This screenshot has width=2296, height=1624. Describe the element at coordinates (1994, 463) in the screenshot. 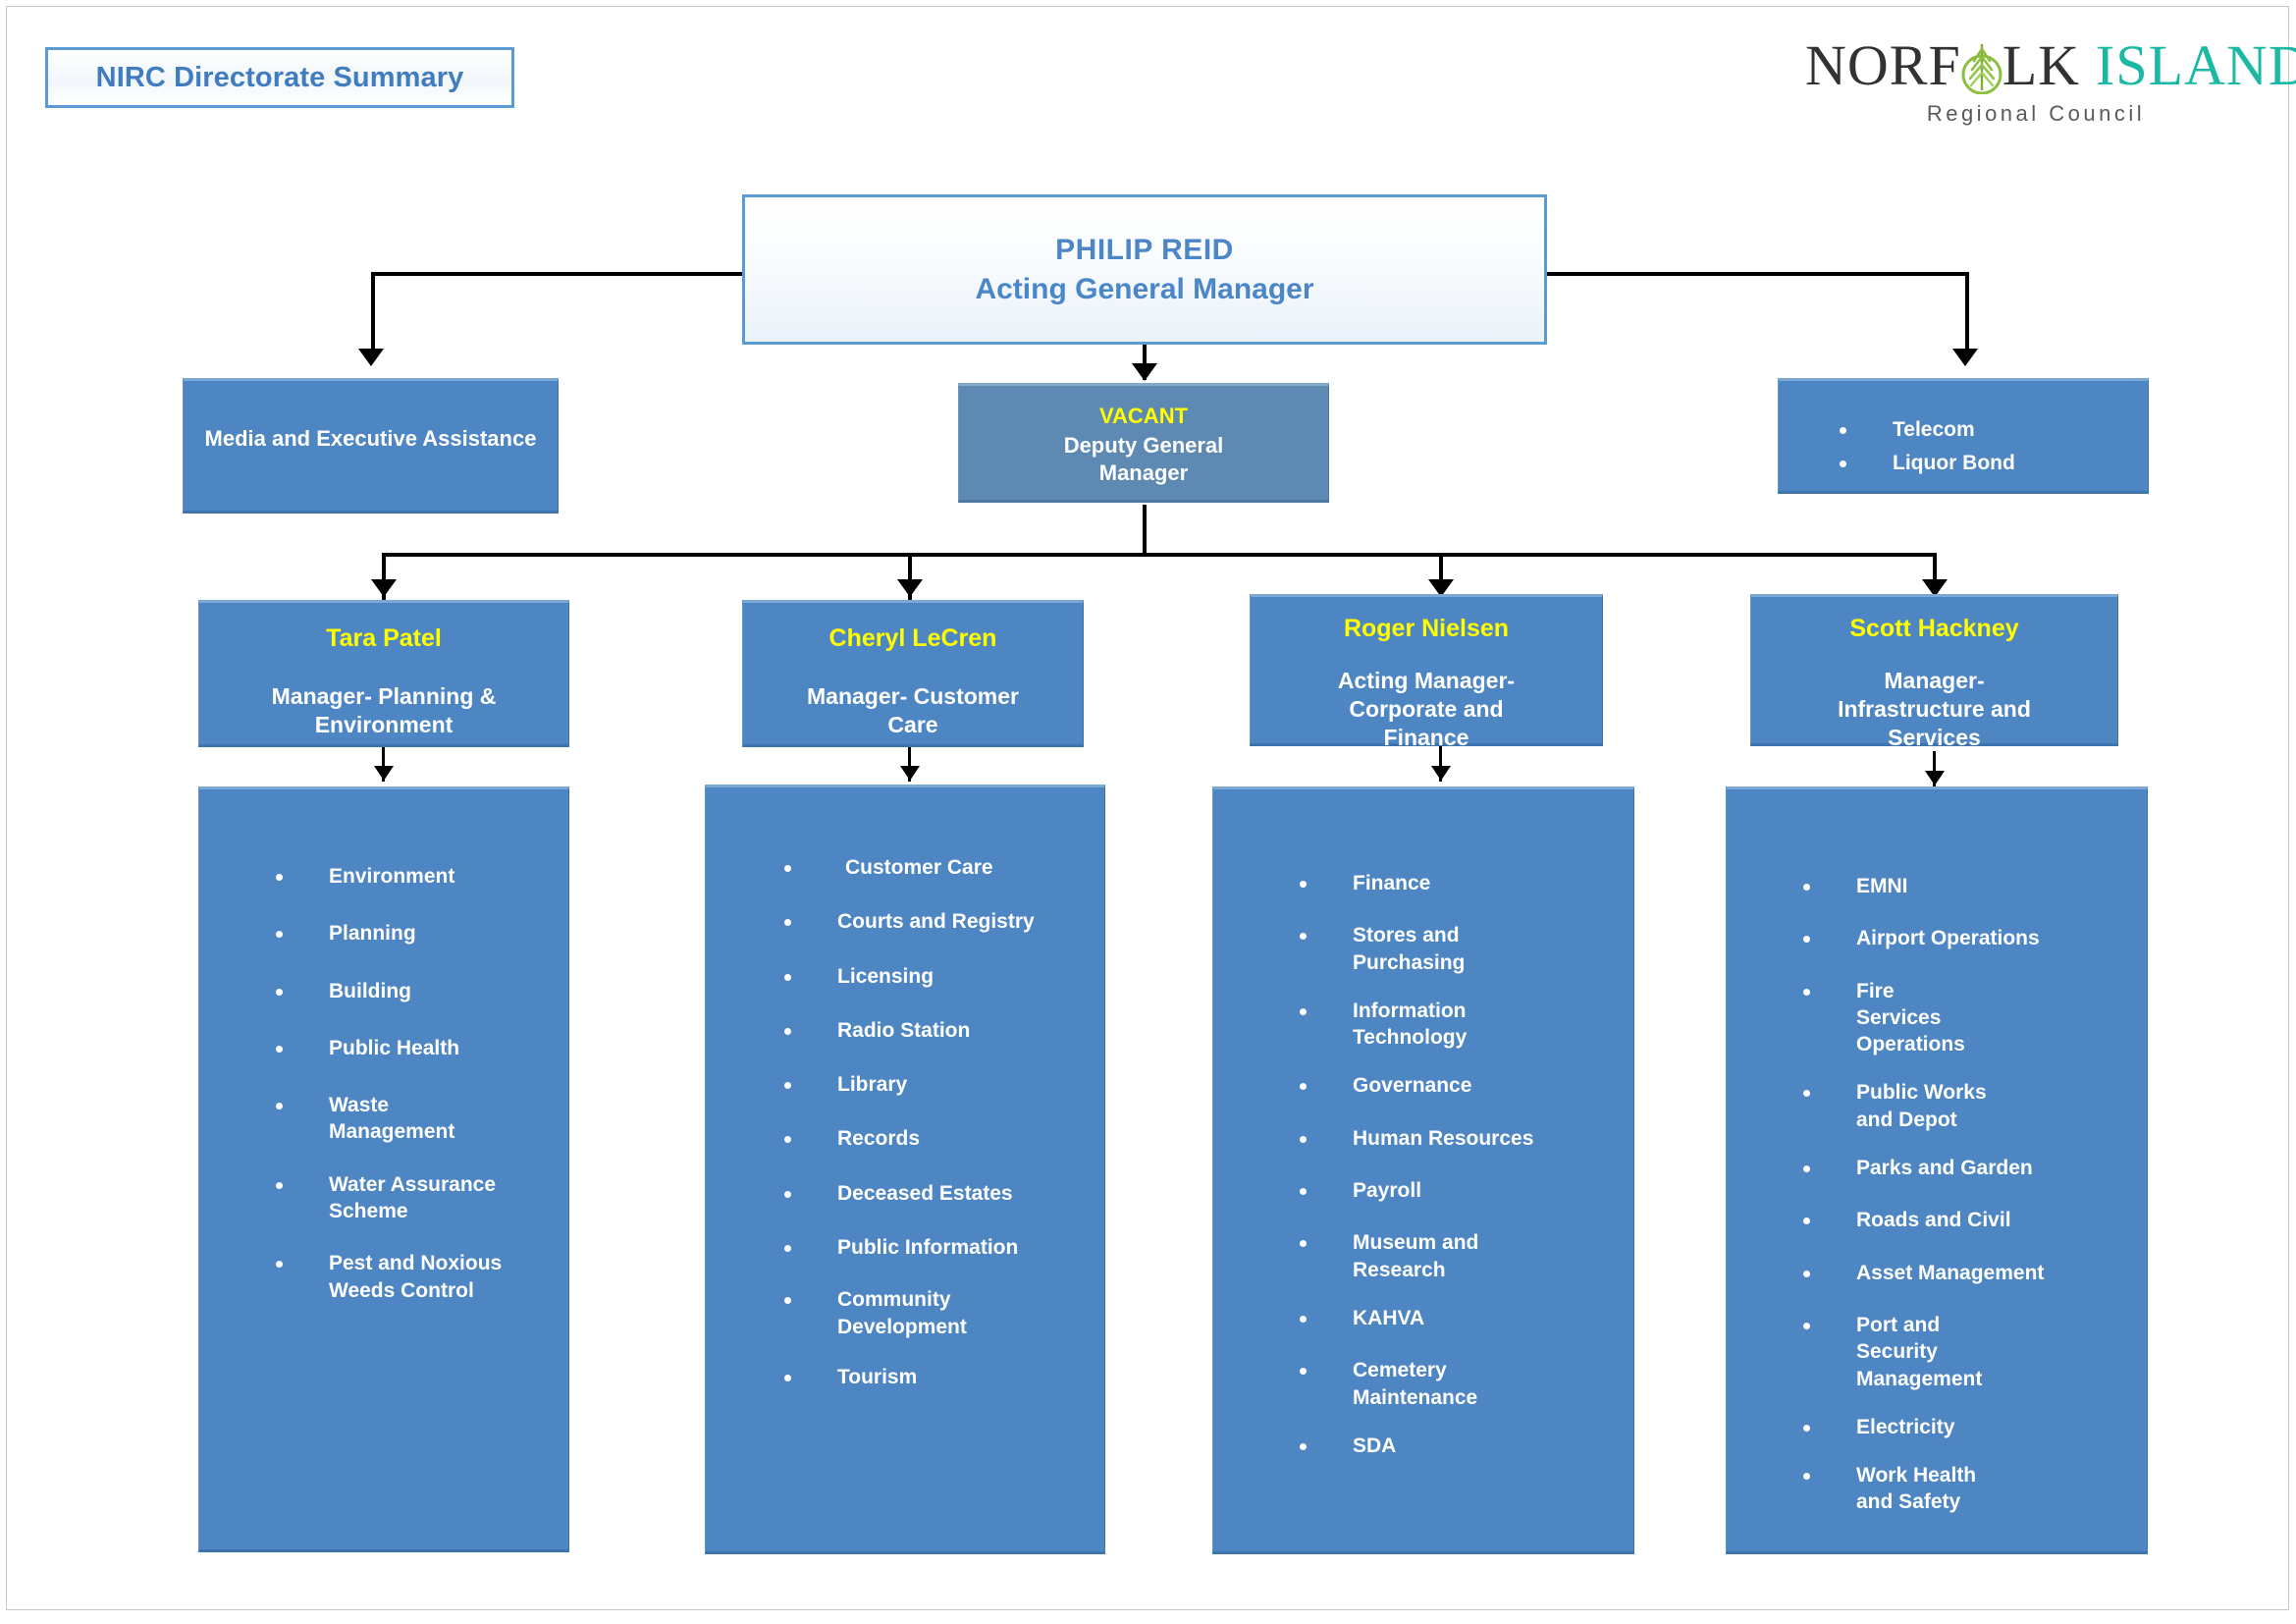

I see `list-item: Liquor Bond` at that location.